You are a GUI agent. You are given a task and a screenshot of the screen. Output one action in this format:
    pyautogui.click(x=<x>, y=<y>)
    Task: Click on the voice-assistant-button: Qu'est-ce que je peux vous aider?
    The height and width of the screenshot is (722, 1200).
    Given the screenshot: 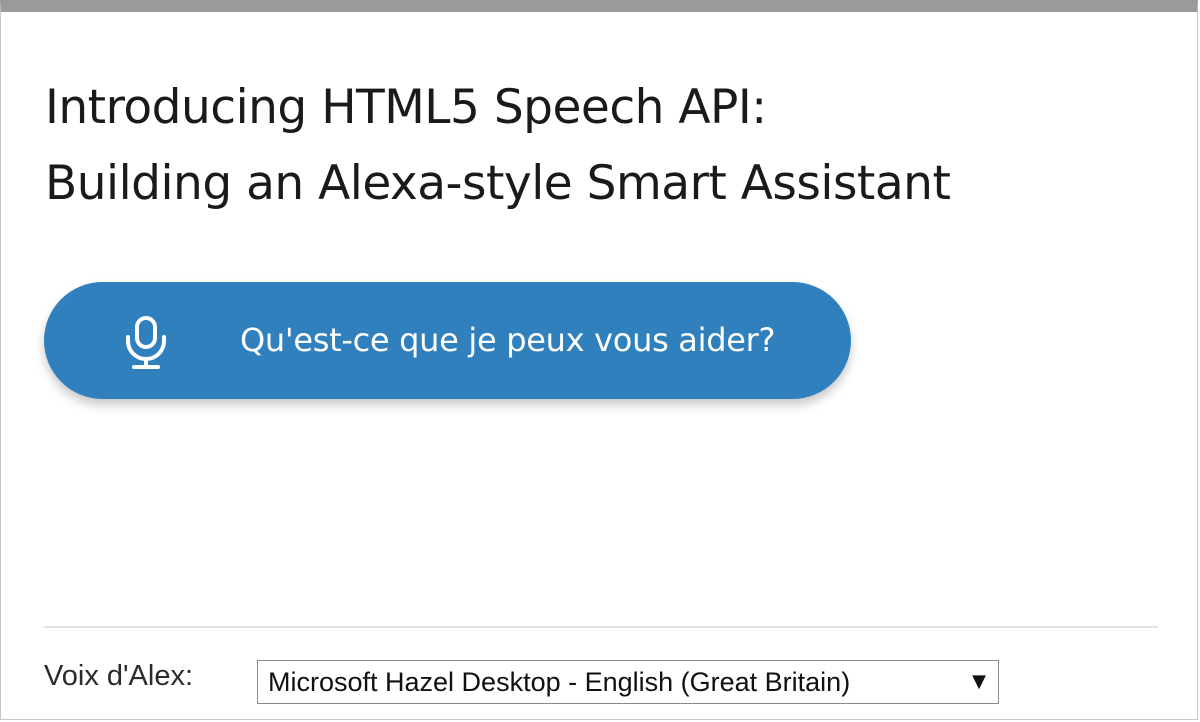 What is the action you would take?
    pyautogui.click(x=447, y=340)
    